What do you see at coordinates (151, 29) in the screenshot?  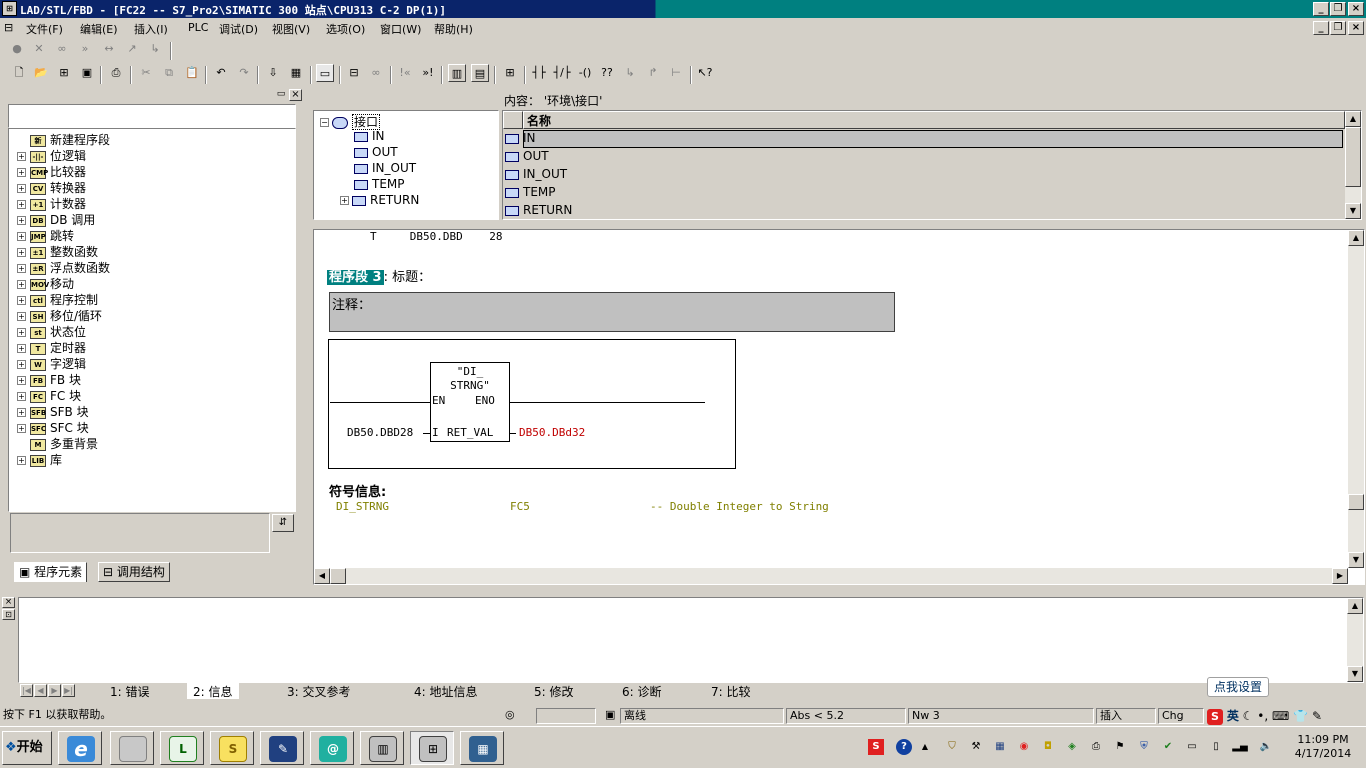 I see `menu-insert: 插入(I)` at bounding box center [151, 29].